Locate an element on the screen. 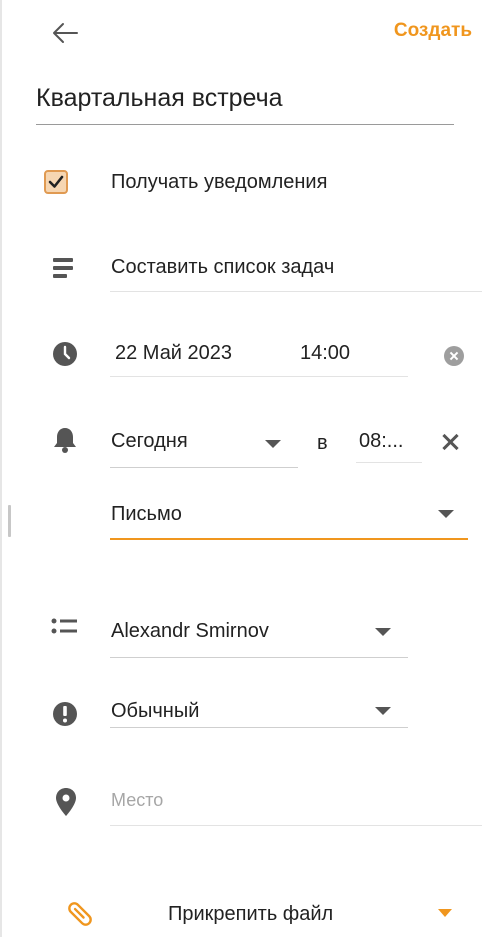  location-underline is located at coordinates (296, 825).